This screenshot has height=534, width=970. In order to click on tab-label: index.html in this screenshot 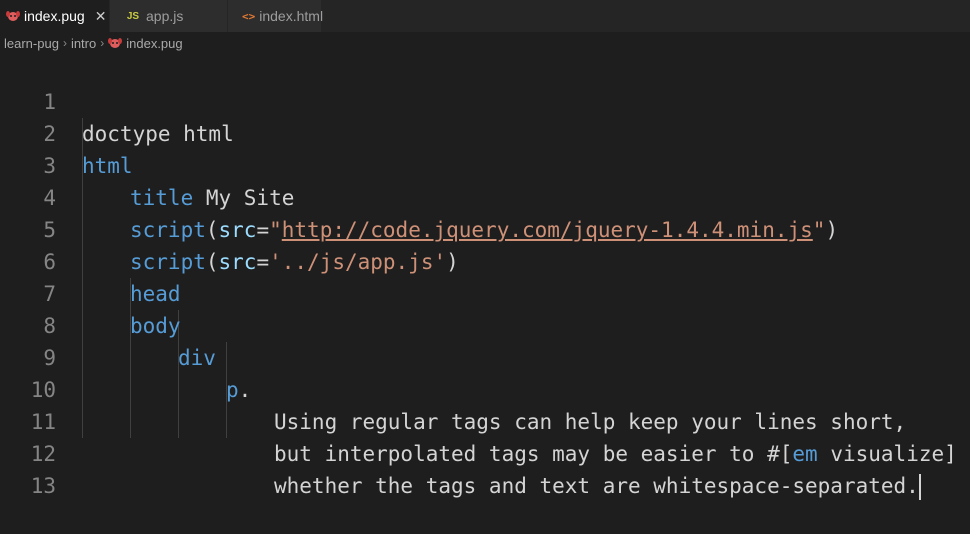, I will do `click(291, 16)`.